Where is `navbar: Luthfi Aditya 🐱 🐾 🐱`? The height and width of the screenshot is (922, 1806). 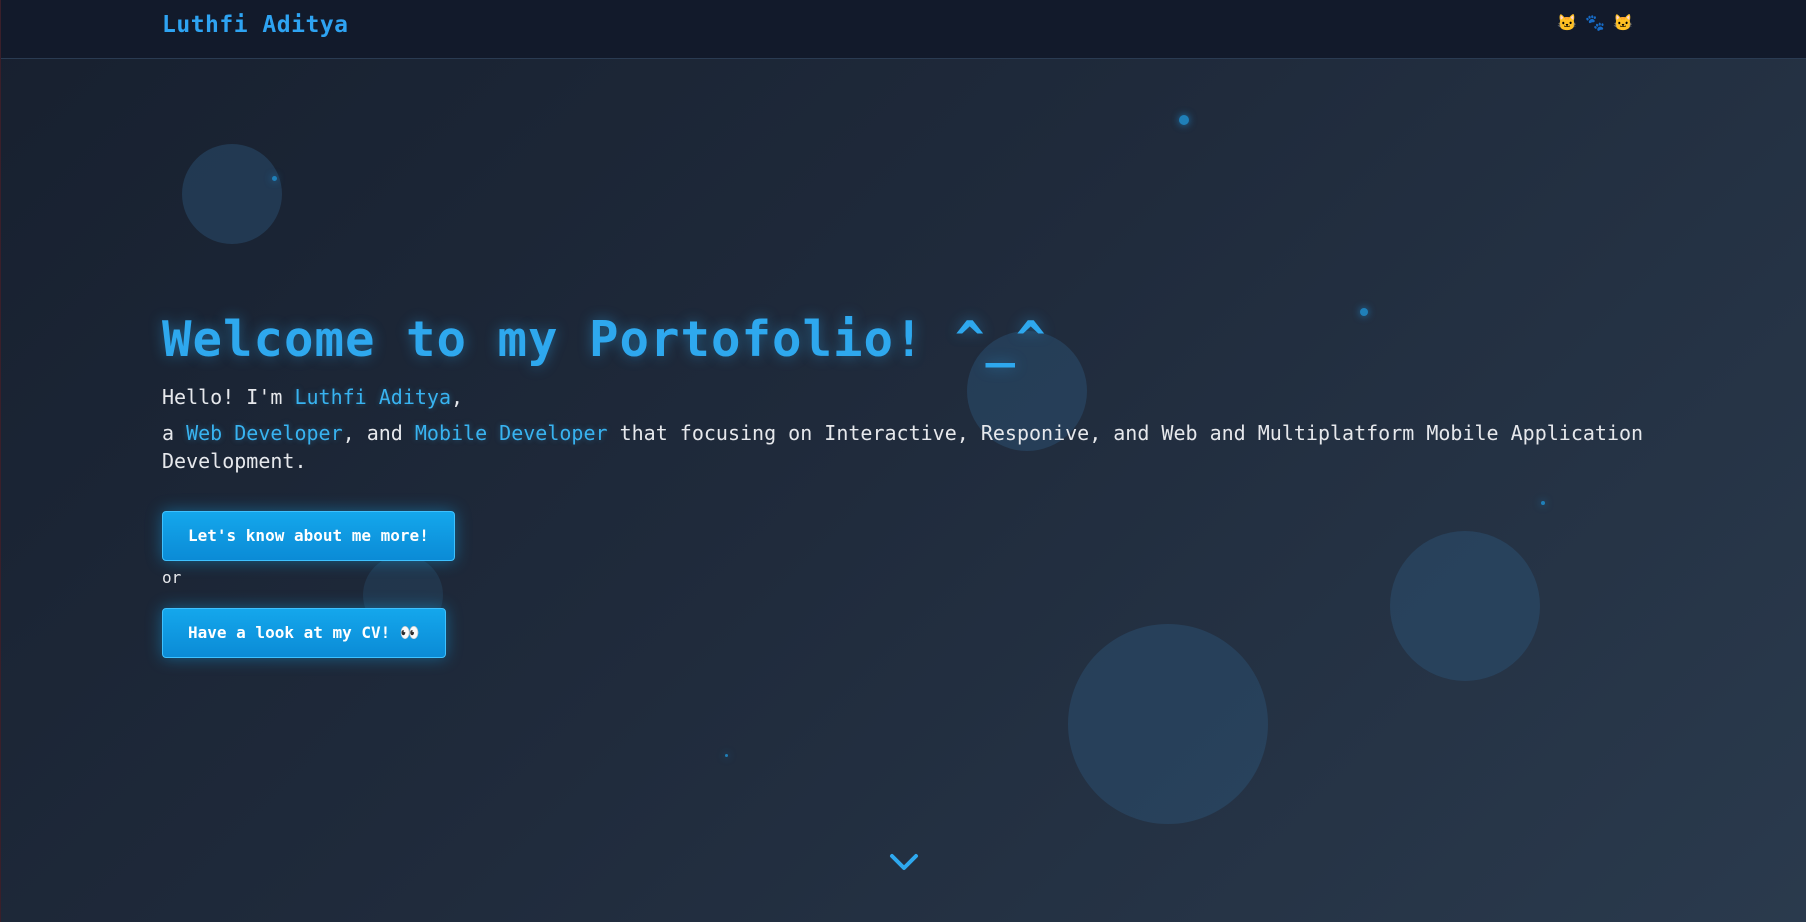 navbar: Luthfi Aditya 🐱 🐾 🐱 is located at coordinates (903, 29).